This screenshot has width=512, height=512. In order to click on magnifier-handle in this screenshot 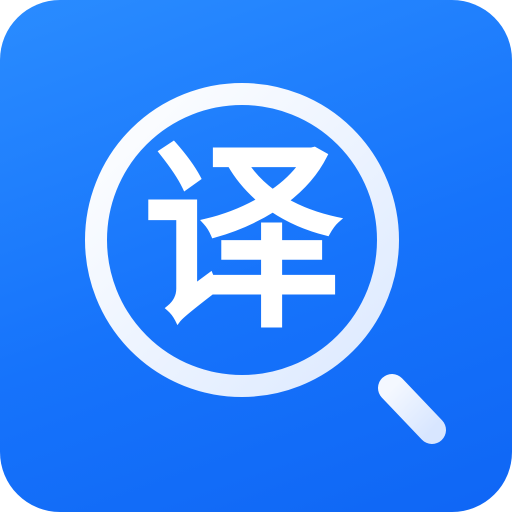, I will do `click(412, 409)`.